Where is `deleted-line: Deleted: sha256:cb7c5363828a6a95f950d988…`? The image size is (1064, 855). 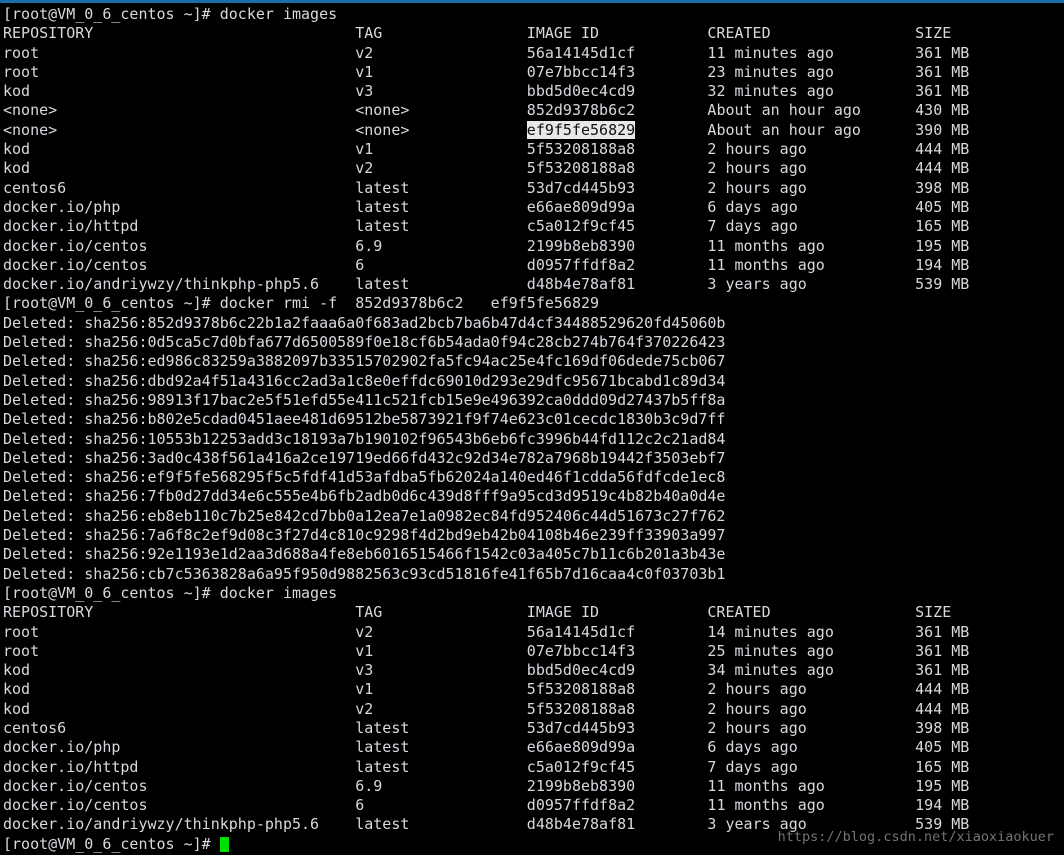 deleted-line: Deleted: sha256:cb7c5363828a6a95f950d988… is located at coordinates (364, 573).